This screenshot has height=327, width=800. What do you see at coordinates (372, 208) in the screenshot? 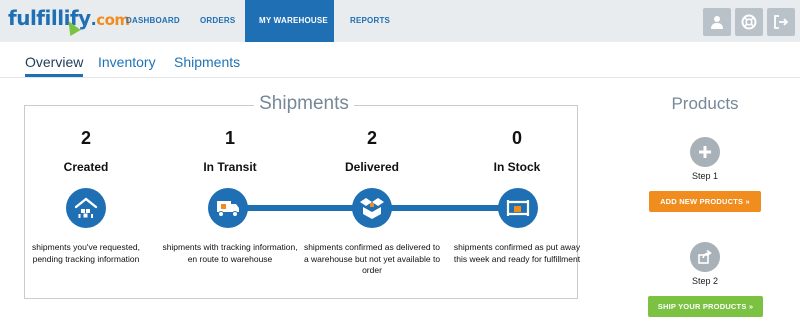
I see `open-box-icon` at bounding box center [372, 208].